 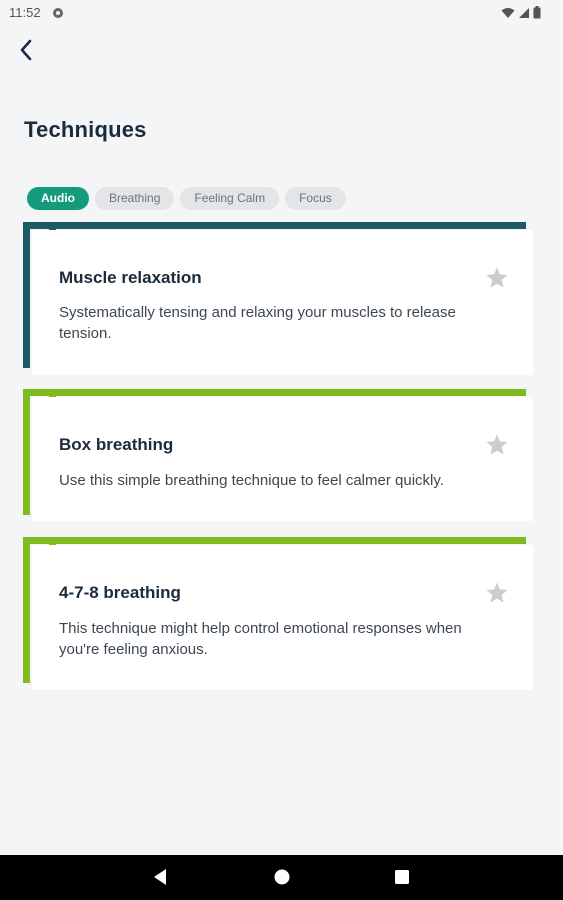 What do you see at coordinates (25, 12) in the screenshot?
I see `status-time: 11:52` at bounding box center [25, 12].